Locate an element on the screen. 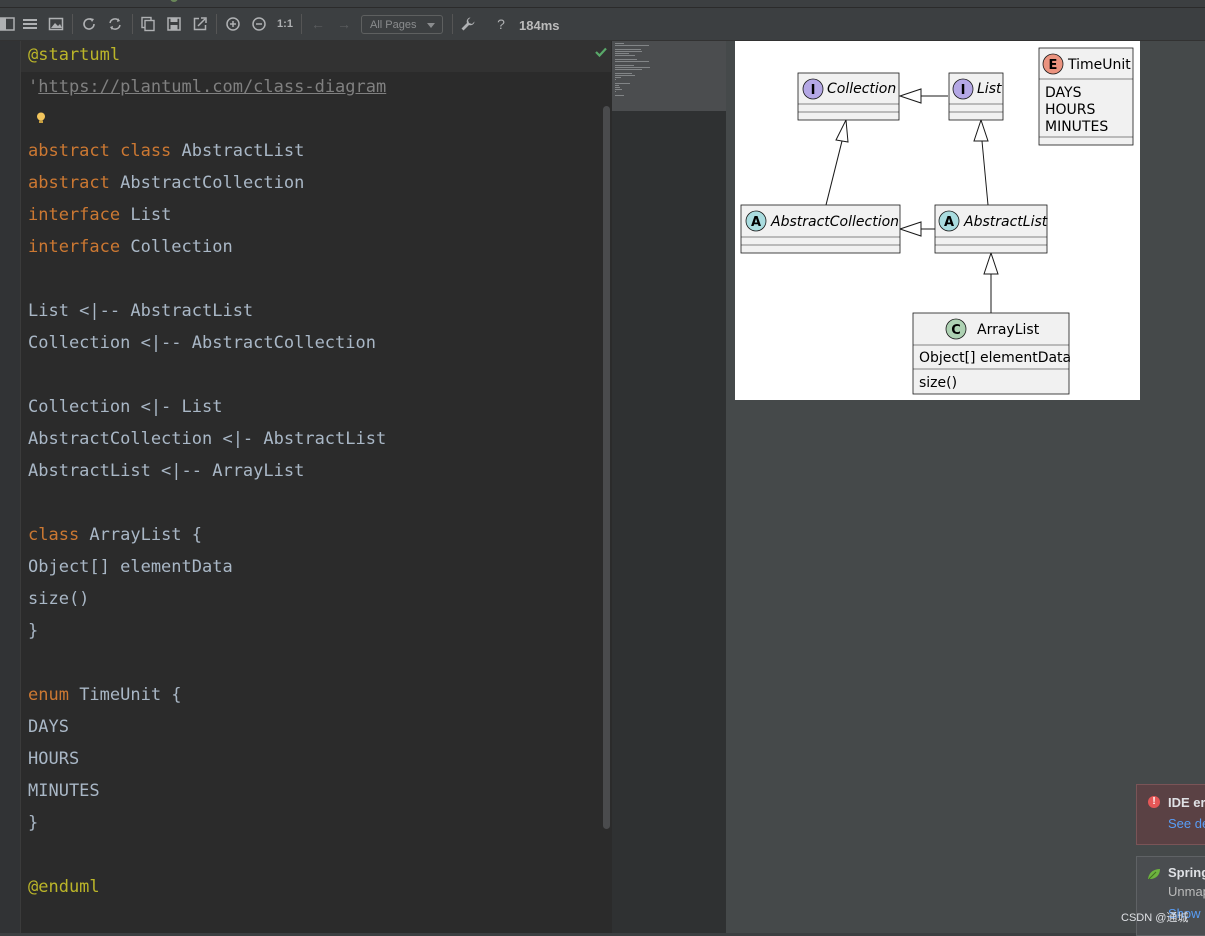  class-name: List is located at coordinates (989, 89).